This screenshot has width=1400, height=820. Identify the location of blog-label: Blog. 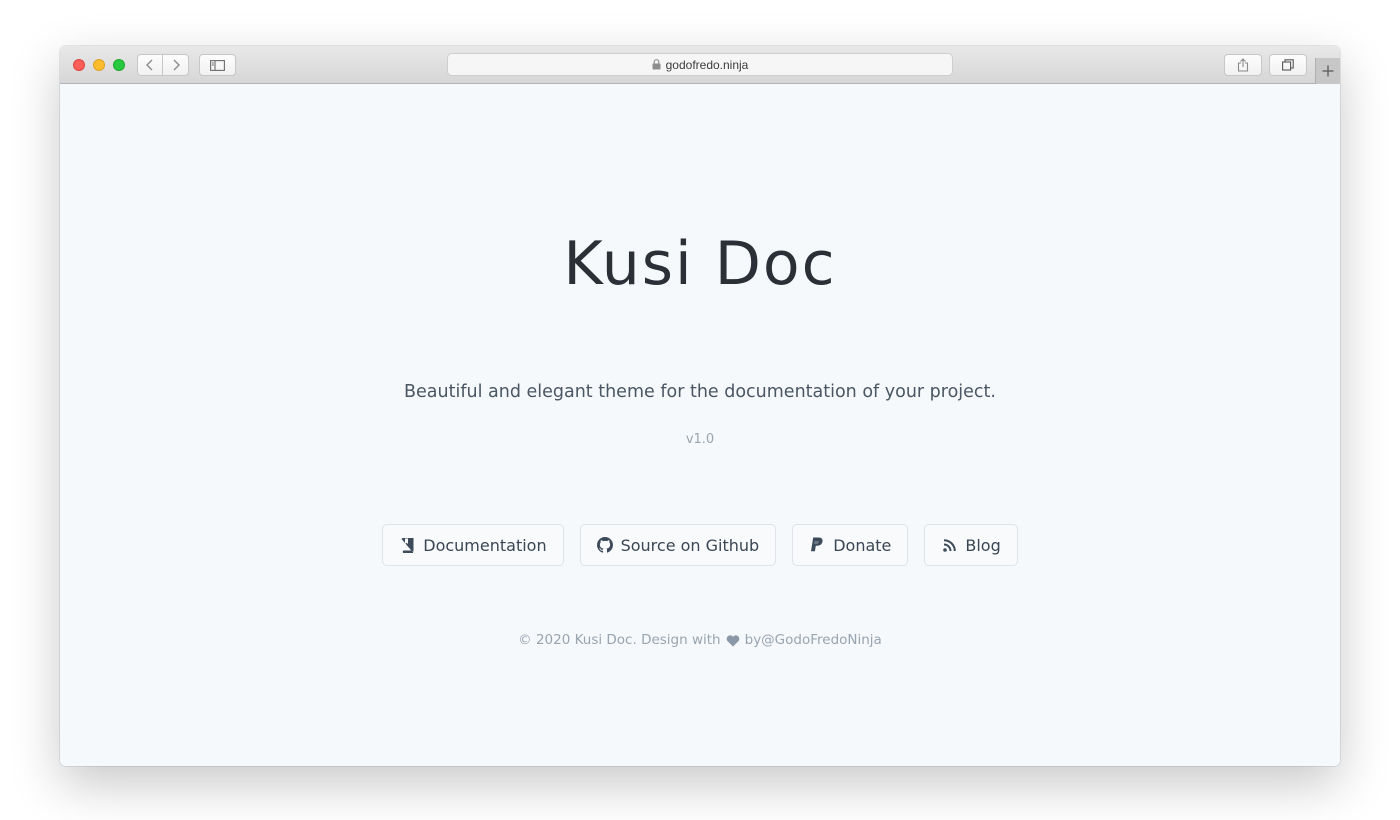
(983, 545).